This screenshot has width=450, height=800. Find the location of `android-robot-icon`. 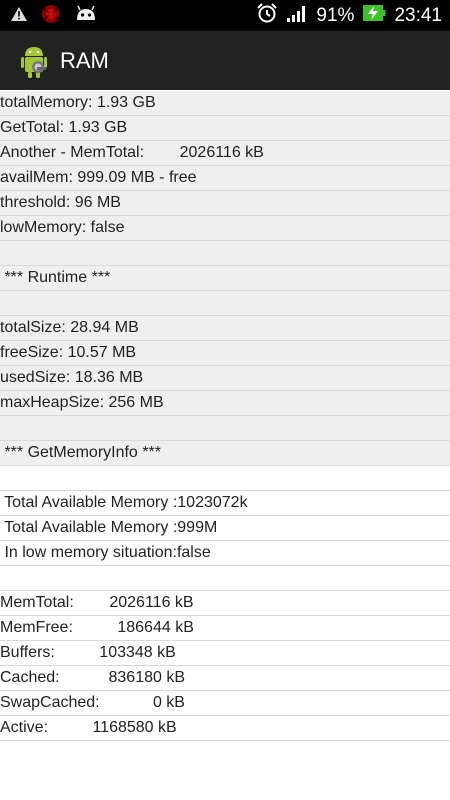

android-robot-icon is located at coordinates (34, 61).